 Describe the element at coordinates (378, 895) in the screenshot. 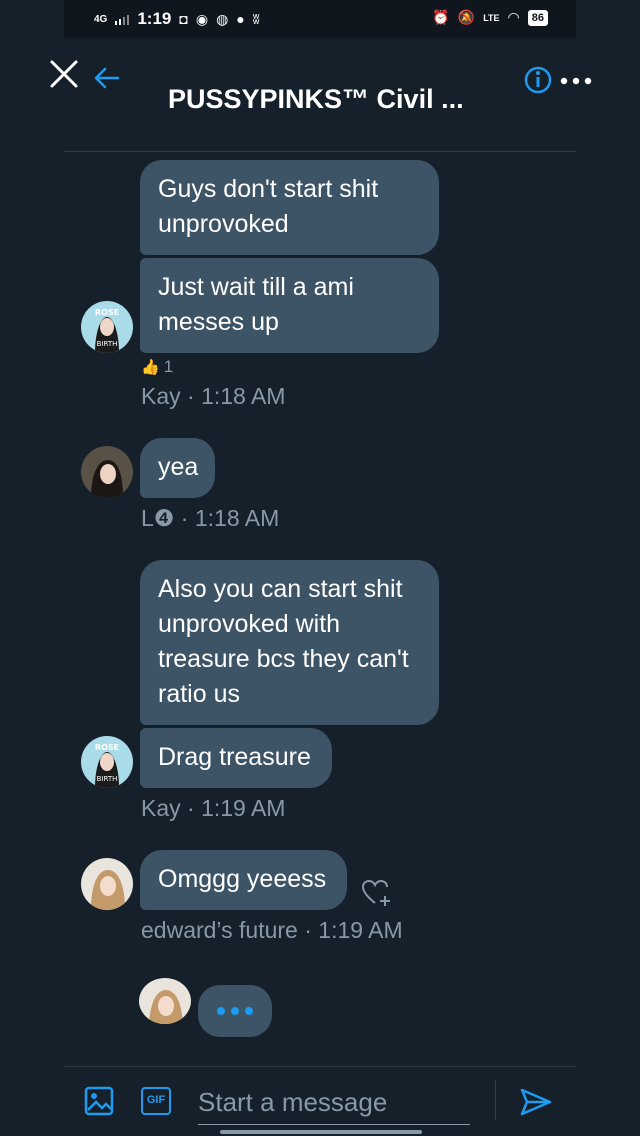

I see `heart-add-icon` at that location.